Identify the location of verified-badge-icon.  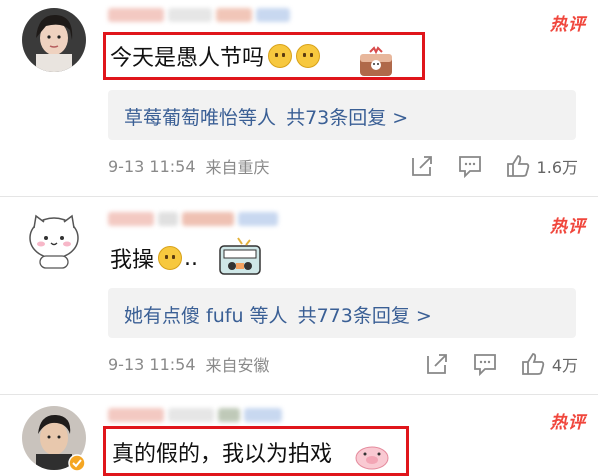
(77, 463).